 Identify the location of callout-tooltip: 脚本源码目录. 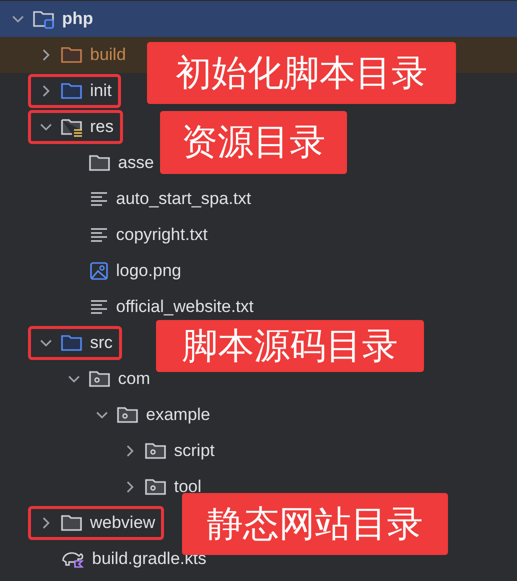
(290, 346).